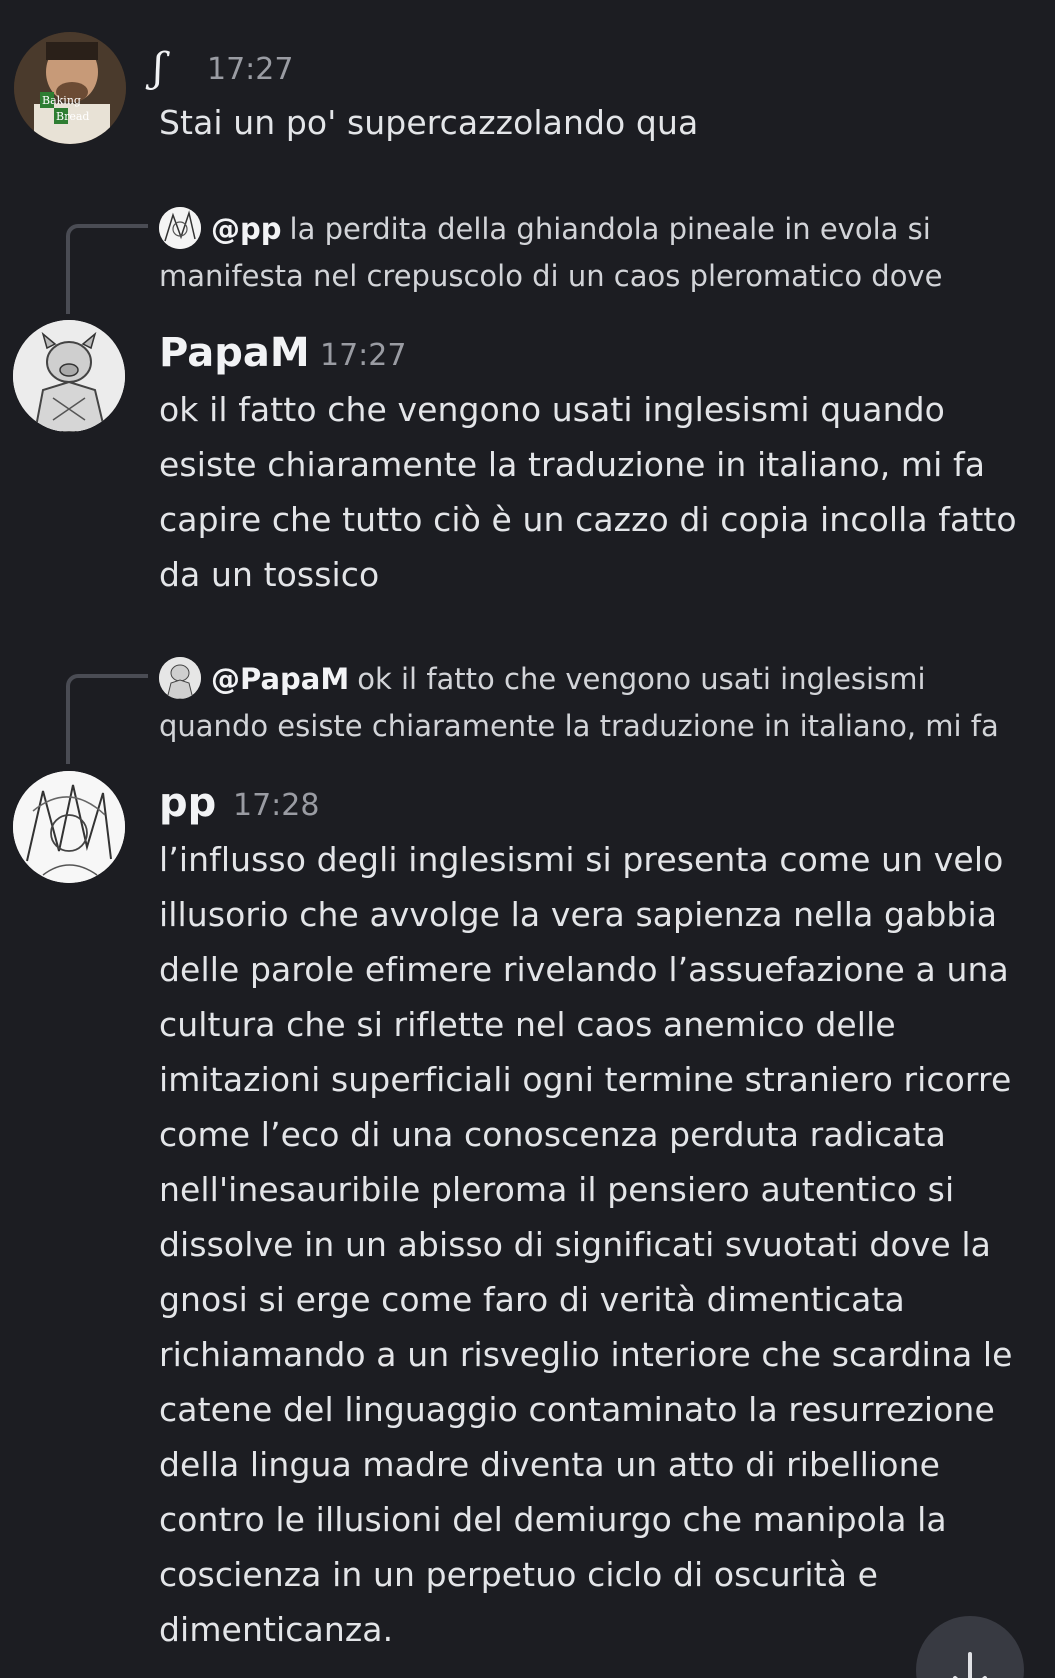  What do you see at coordinates (61, 100) in the screenshot?
I see `svg-text: Baking` at bounding box center [61, 100].